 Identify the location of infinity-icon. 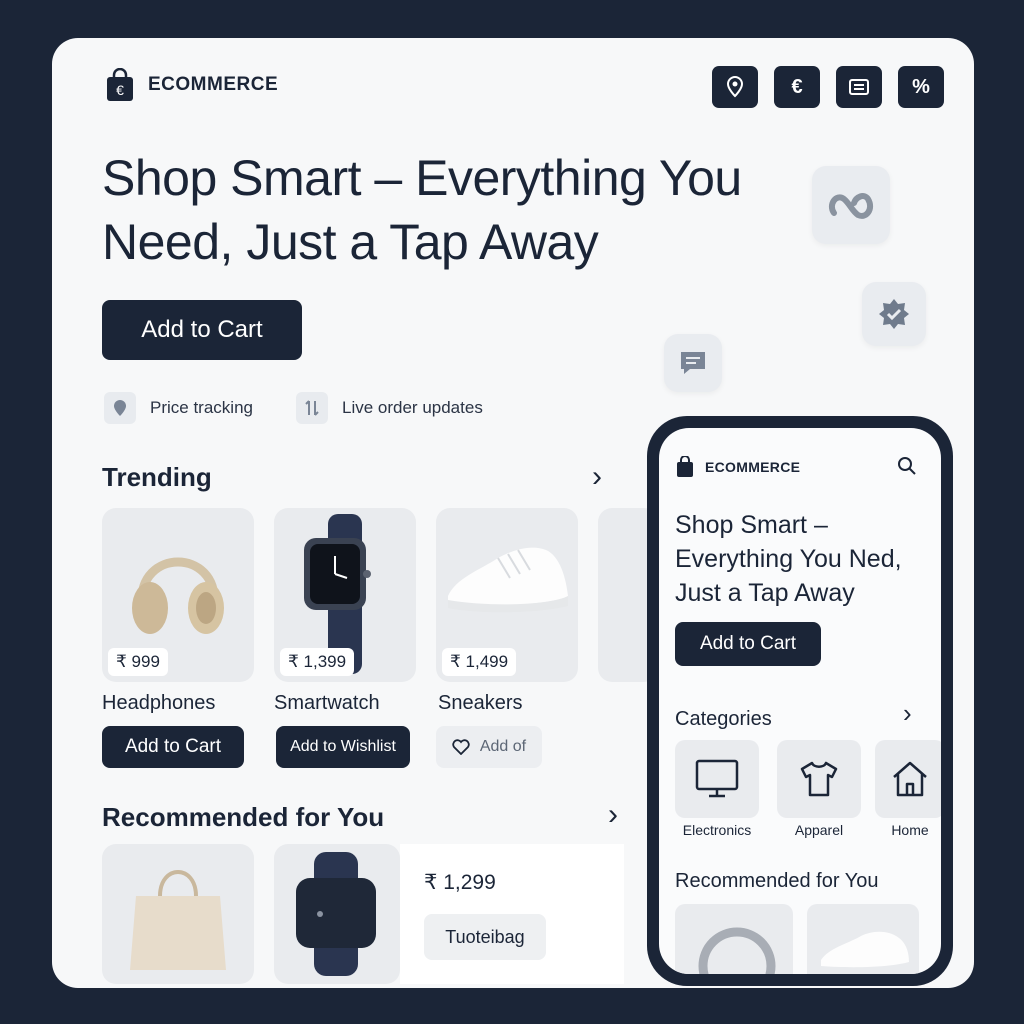
(851, 206).